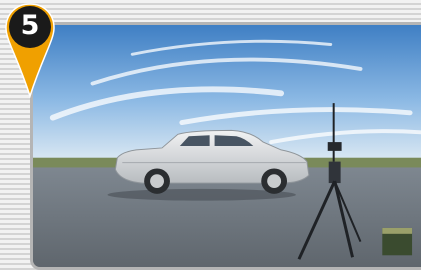 The width and height of the screenshot is (421, 270). What do you see at coordinates (397, 241) in the screenshot?
I see `equipment-box` at bounding box center [397, 241].